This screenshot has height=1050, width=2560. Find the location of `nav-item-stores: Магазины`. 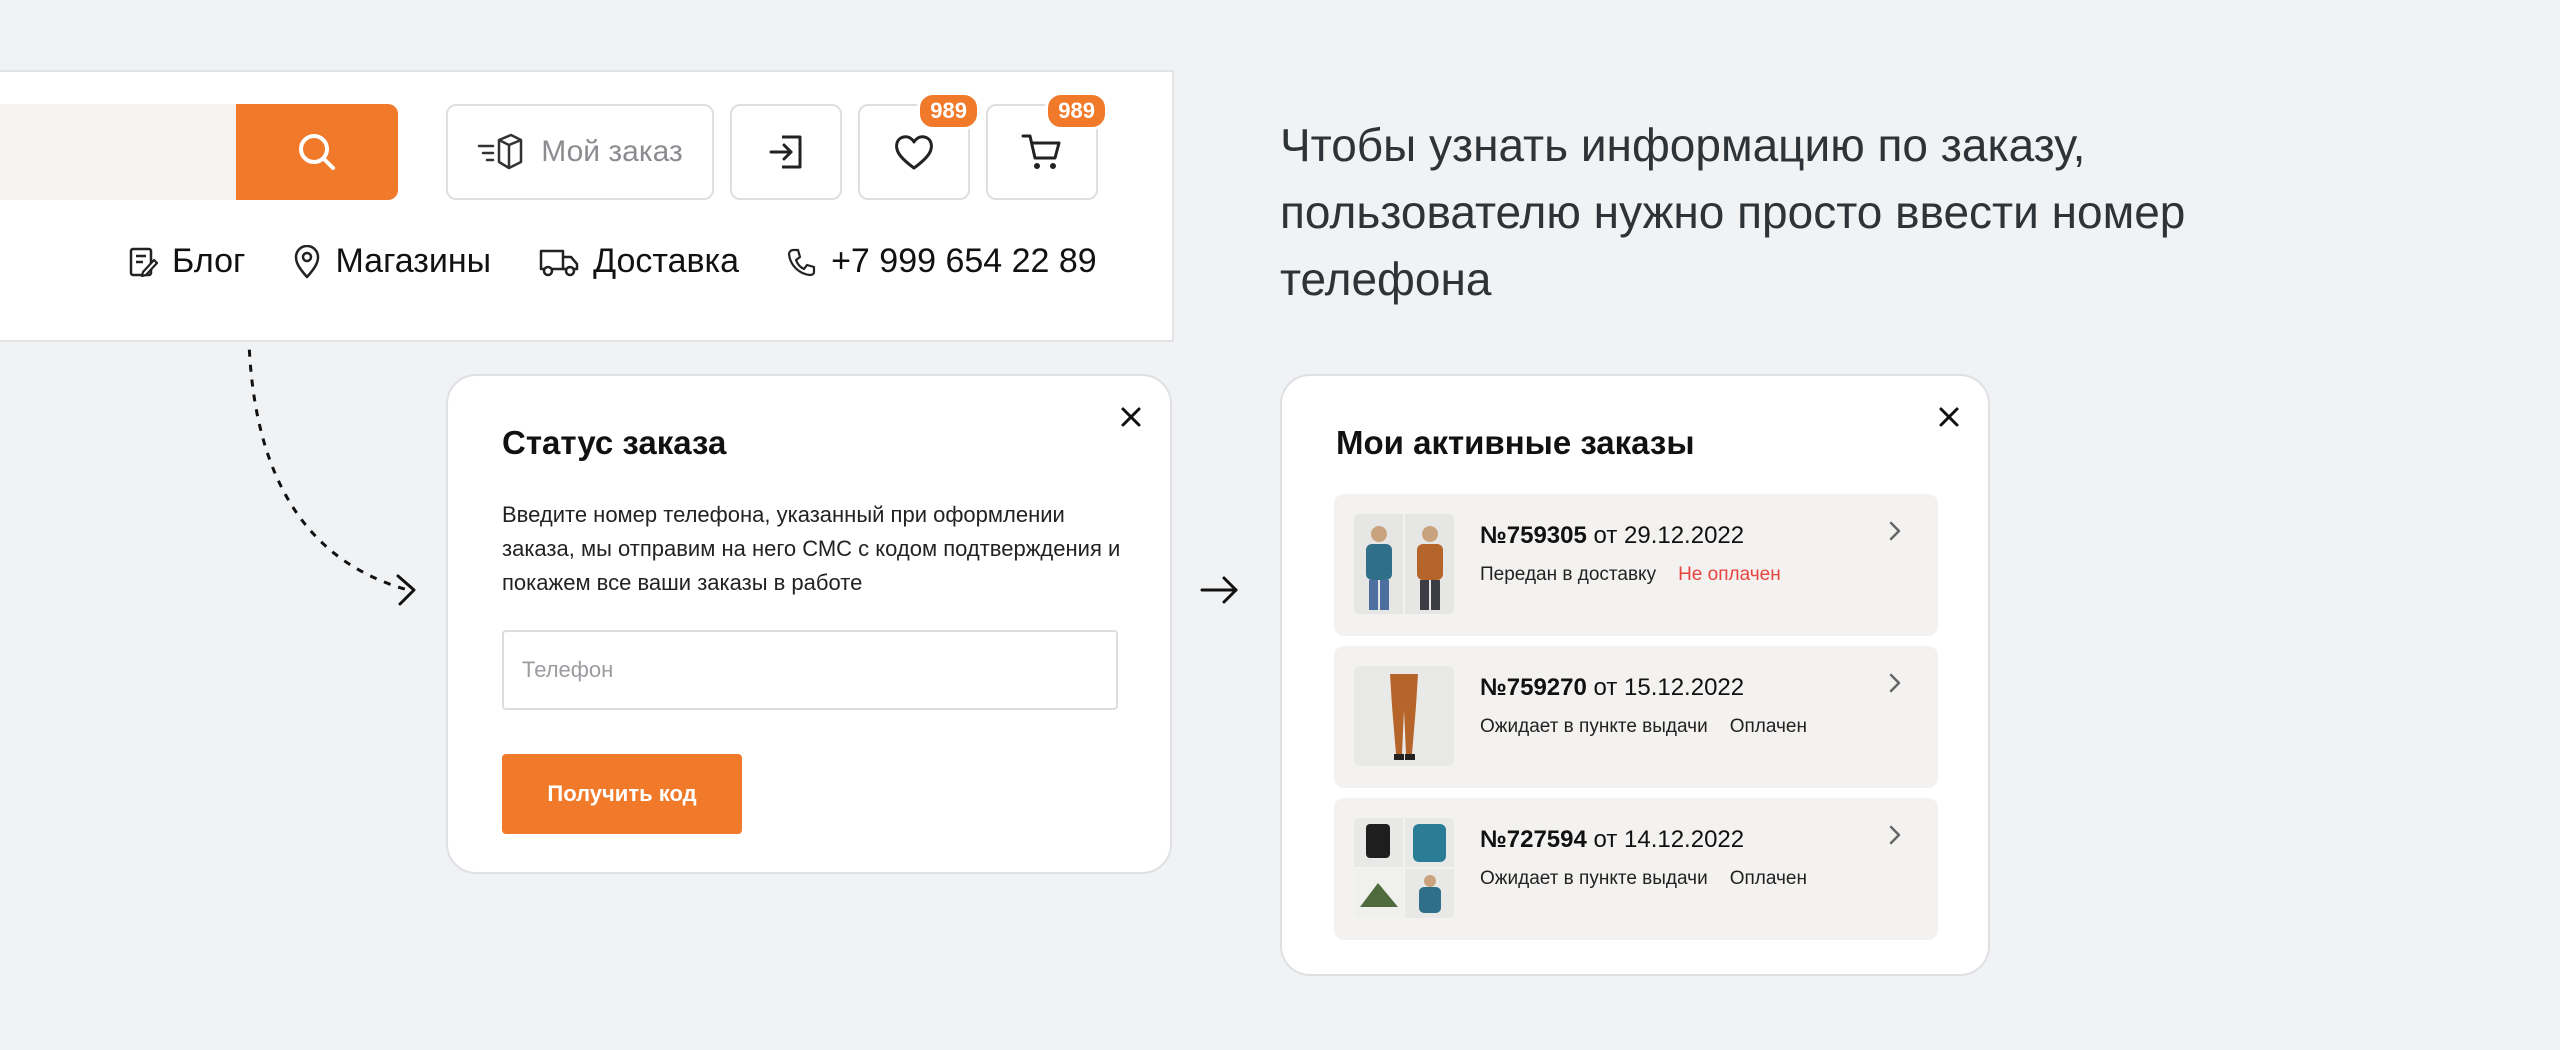

nav-item-stores: Магазины is located at coordinates (392, 261).